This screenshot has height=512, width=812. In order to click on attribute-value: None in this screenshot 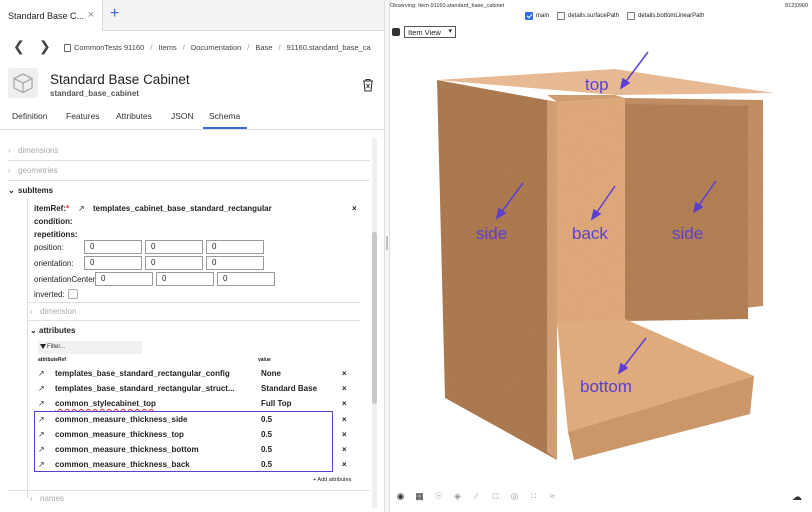, I will do `click(271, 373)`.